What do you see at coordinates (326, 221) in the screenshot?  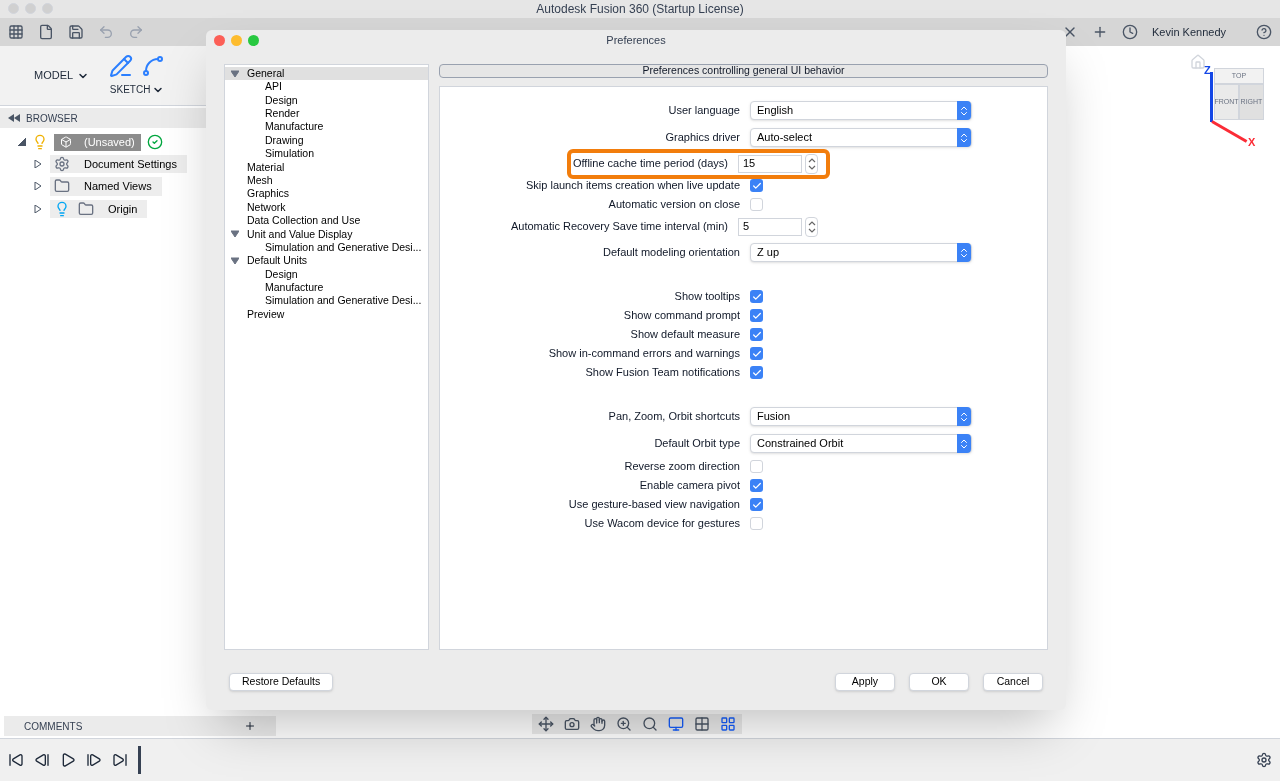 I see `category-item: Data Collection and Use` at bounding box center [326, 221].